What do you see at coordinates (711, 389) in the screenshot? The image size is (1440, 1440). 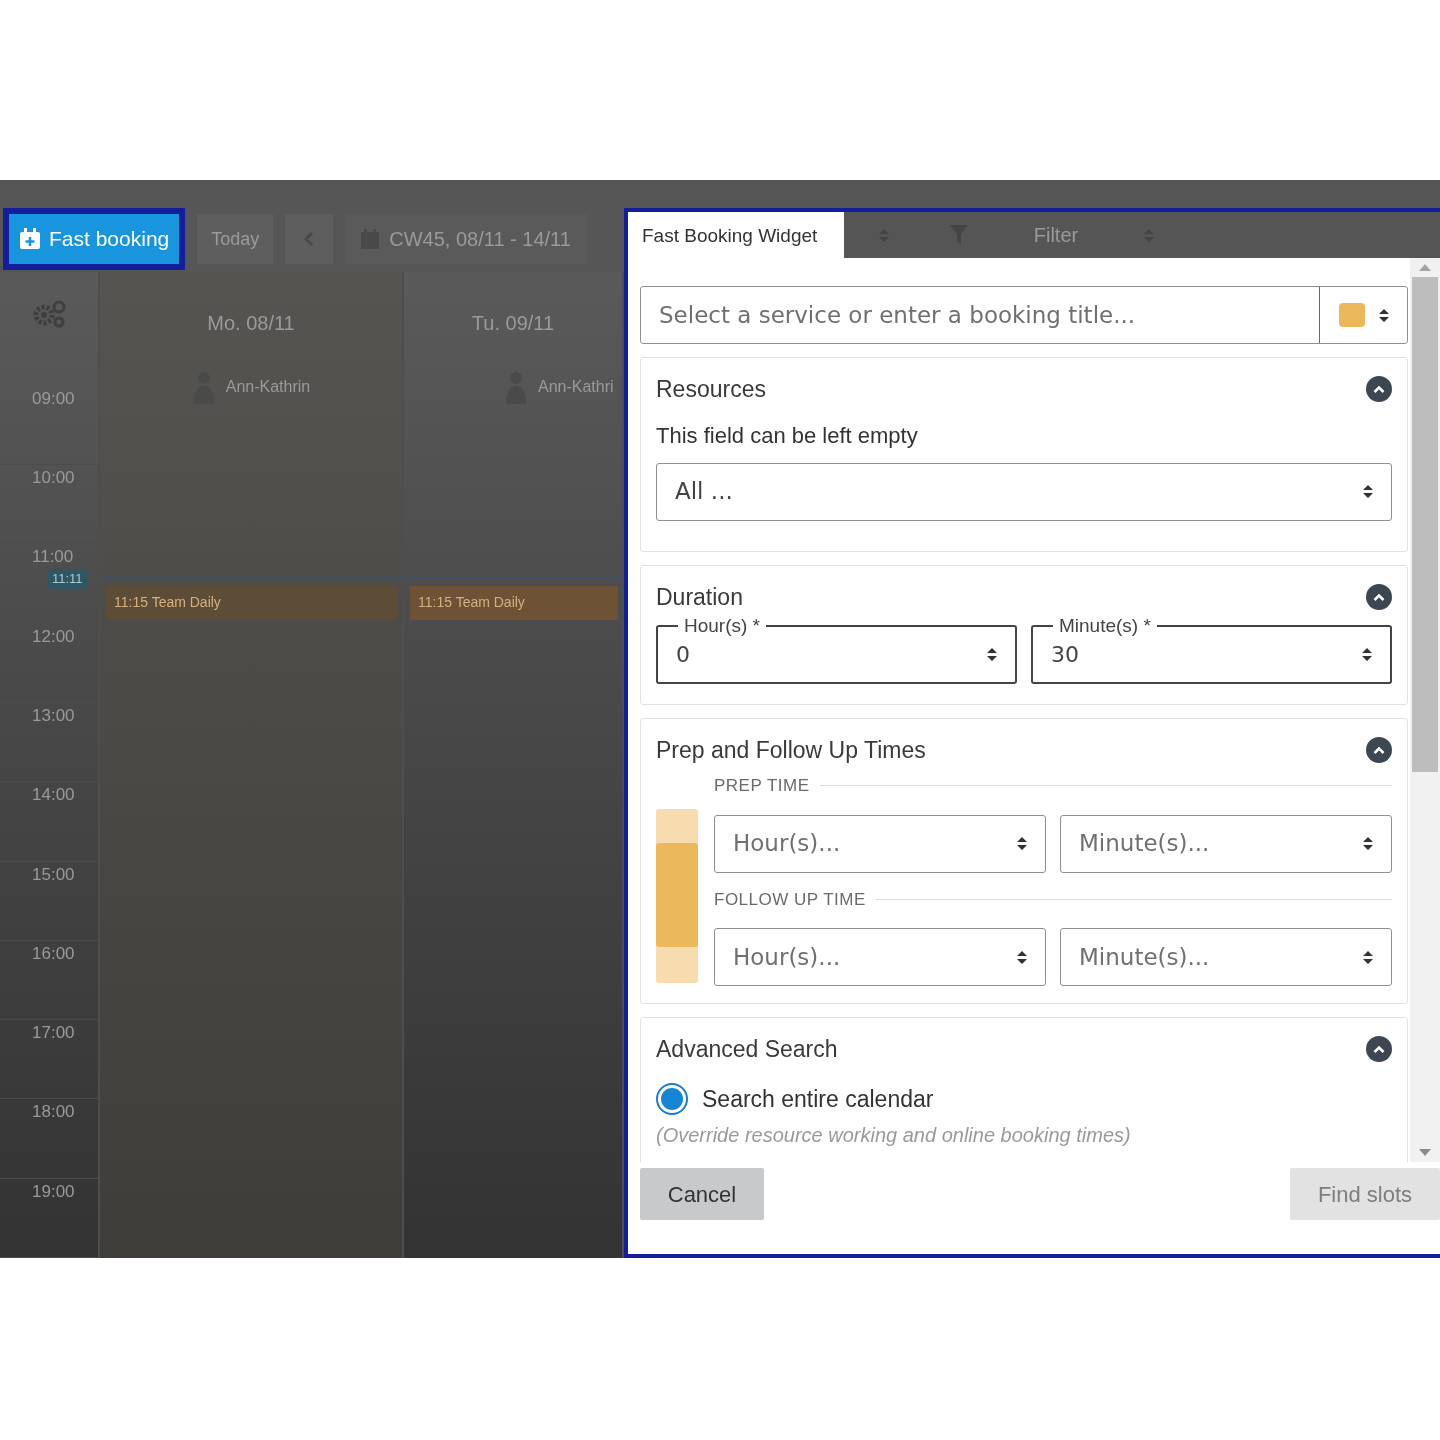 I see `section-title: Resources` at bounding box center [711, 389].